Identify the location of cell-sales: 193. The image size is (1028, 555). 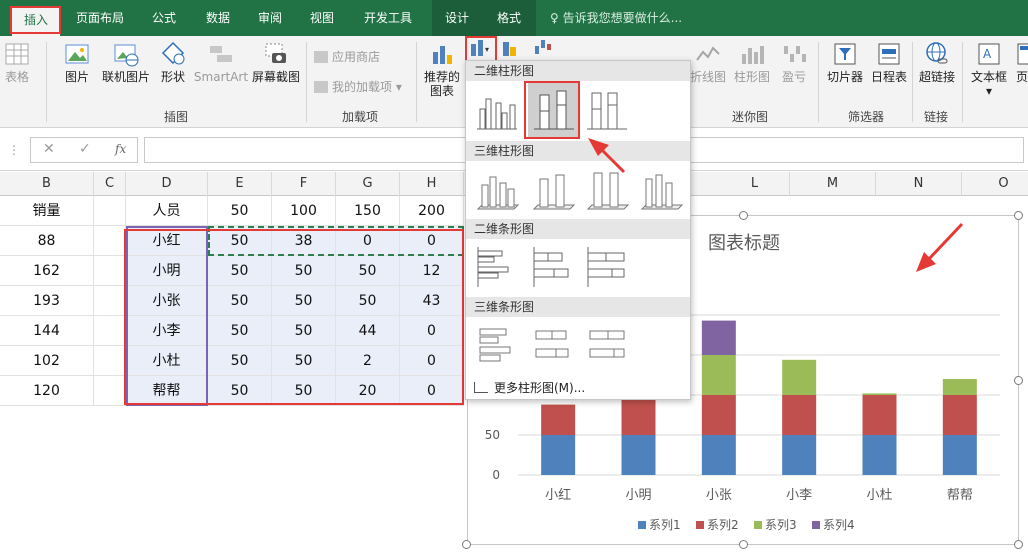
(47, 301).